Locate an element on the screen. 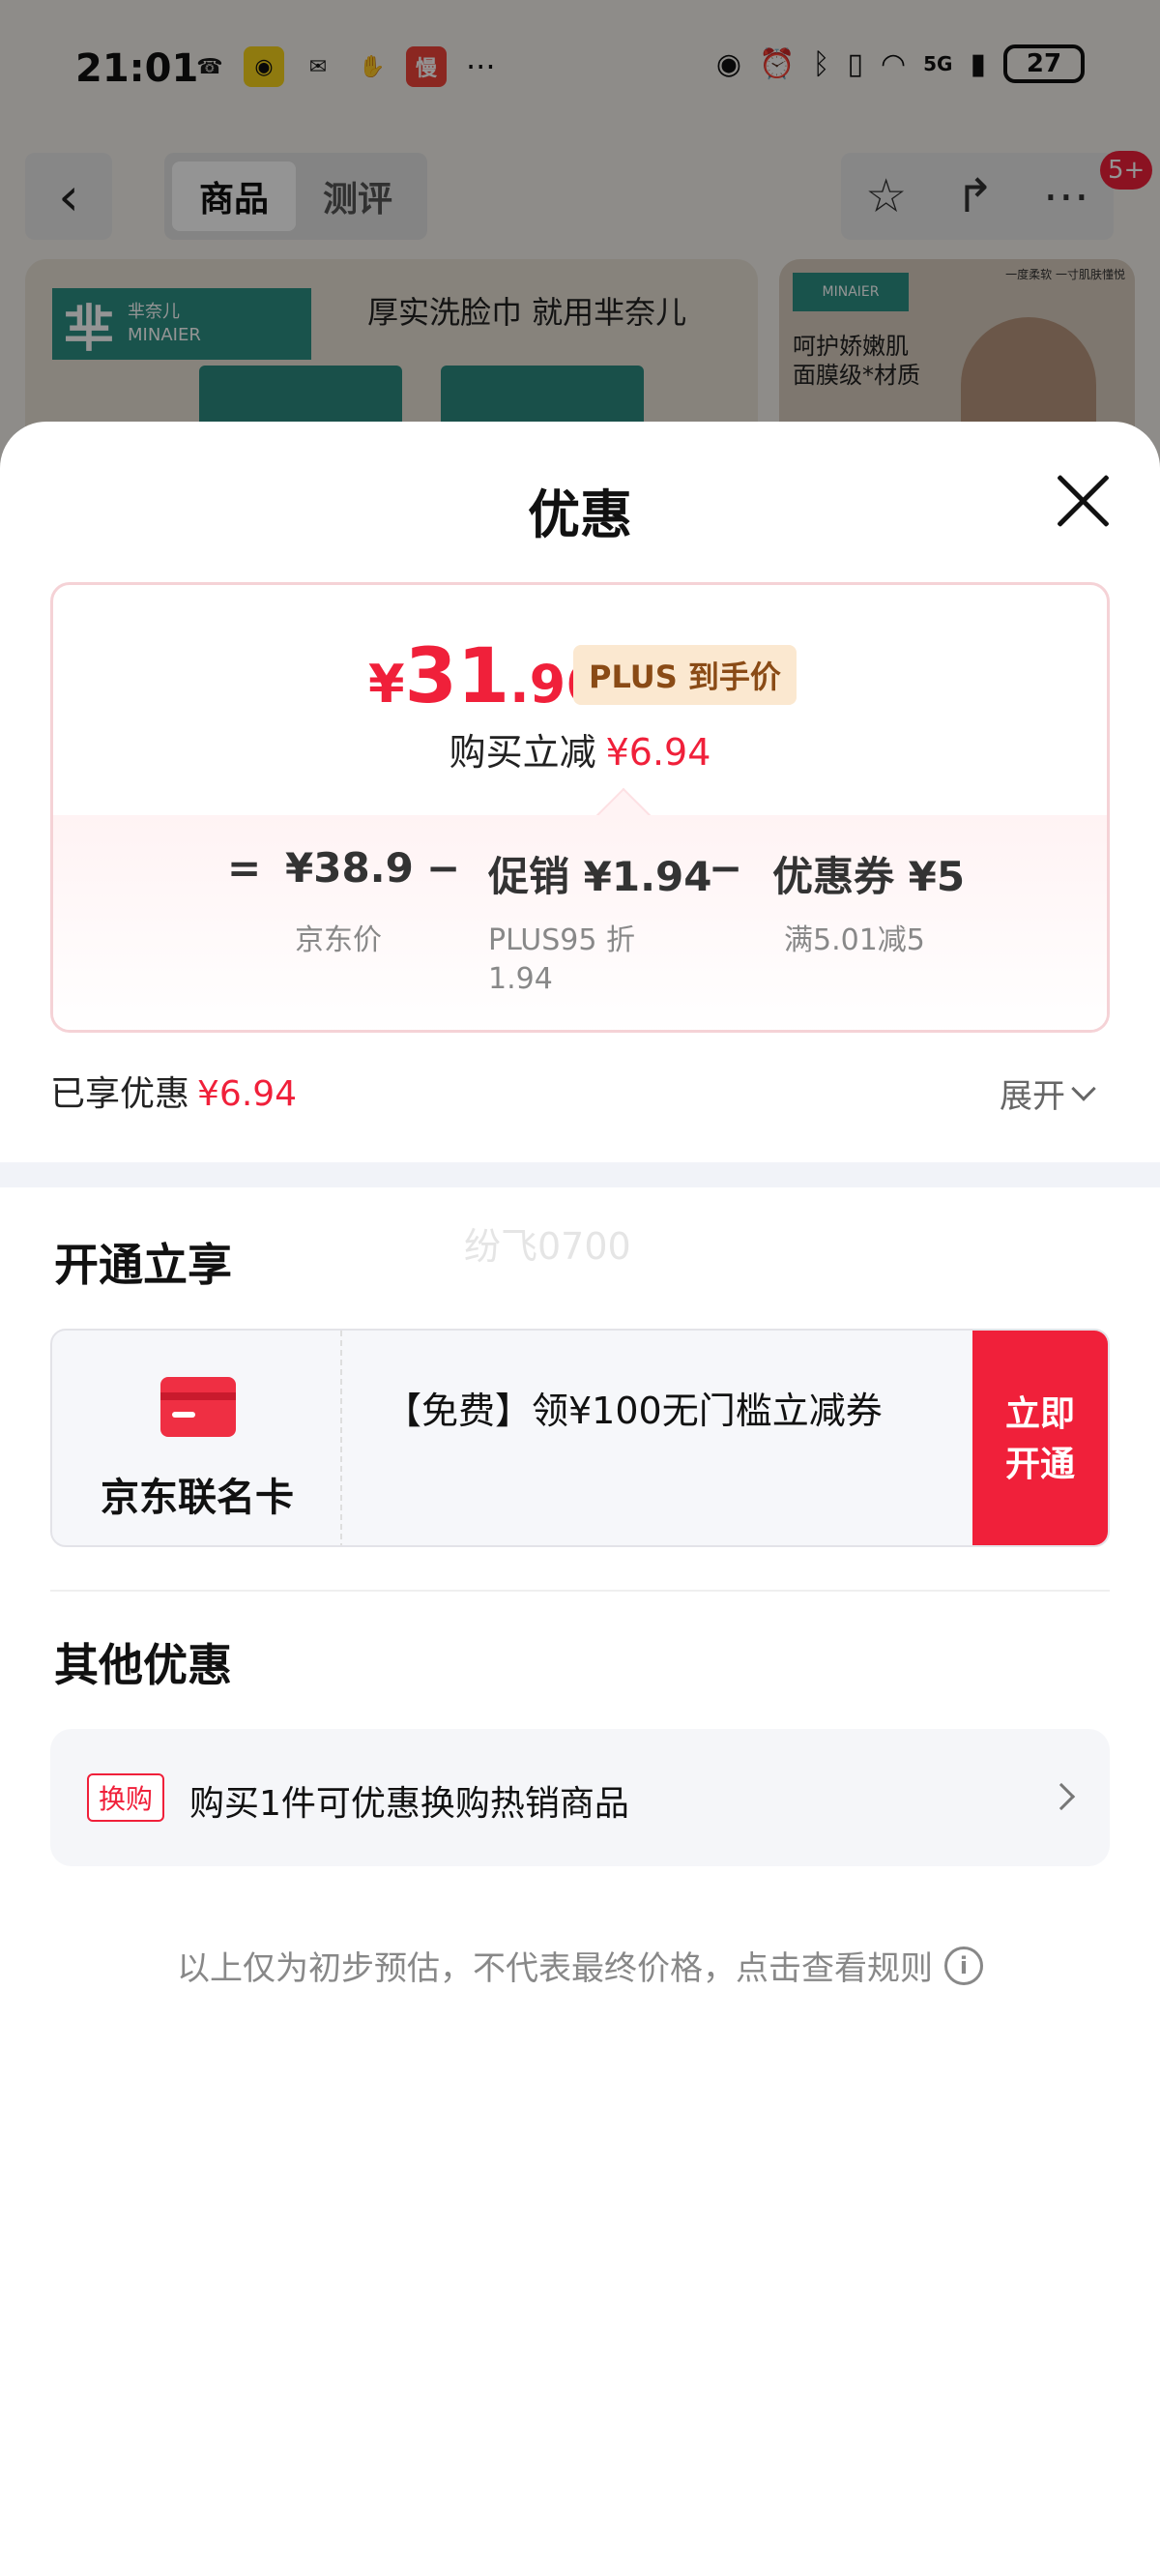 The width and height of the screenshot is (1160, 2576). trade-in-tag: 换购 is located at coordinates (126, 1797).